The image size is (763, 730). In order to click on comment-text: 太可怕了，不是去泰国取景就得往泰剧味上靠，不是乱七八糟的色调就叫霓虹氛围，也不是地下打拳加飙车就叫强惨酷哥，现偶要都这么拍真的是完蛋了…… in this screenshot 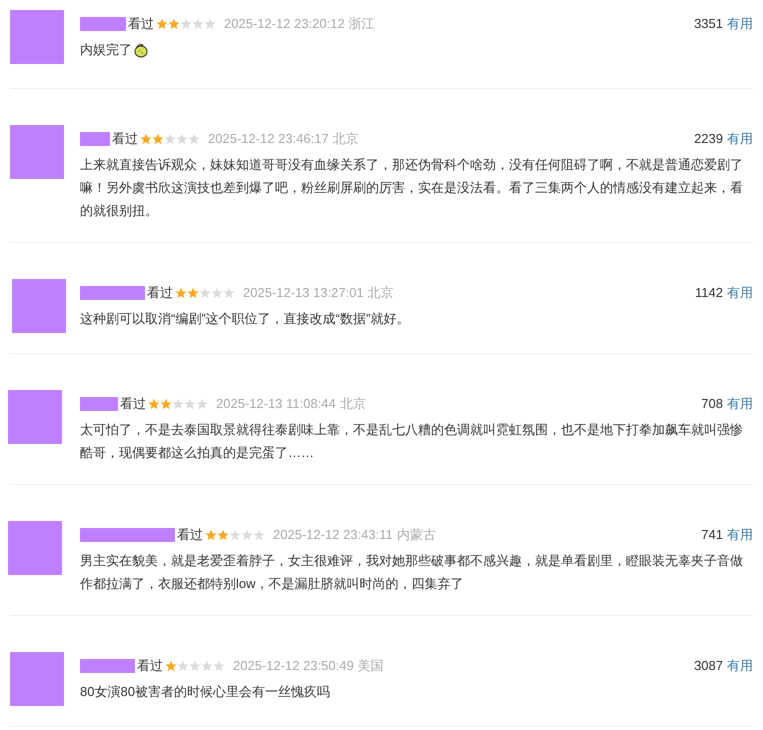, I will do `click(412, 441)`.